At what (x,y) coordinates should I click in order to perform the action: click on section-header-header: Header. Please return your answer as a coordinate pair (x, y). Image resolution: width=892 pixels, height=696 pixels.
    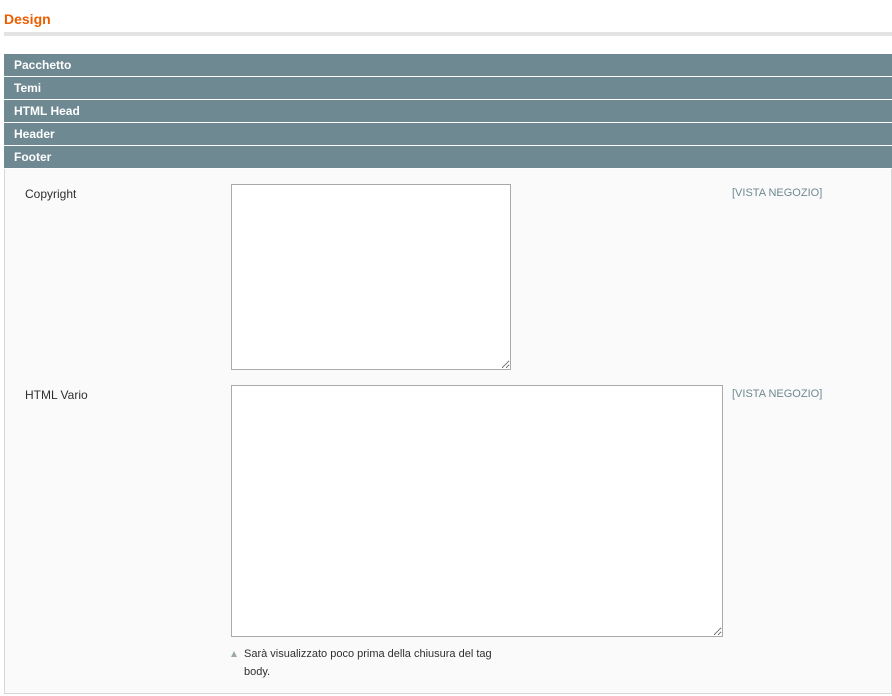
    Looking at the image, I should click on (448, 134).